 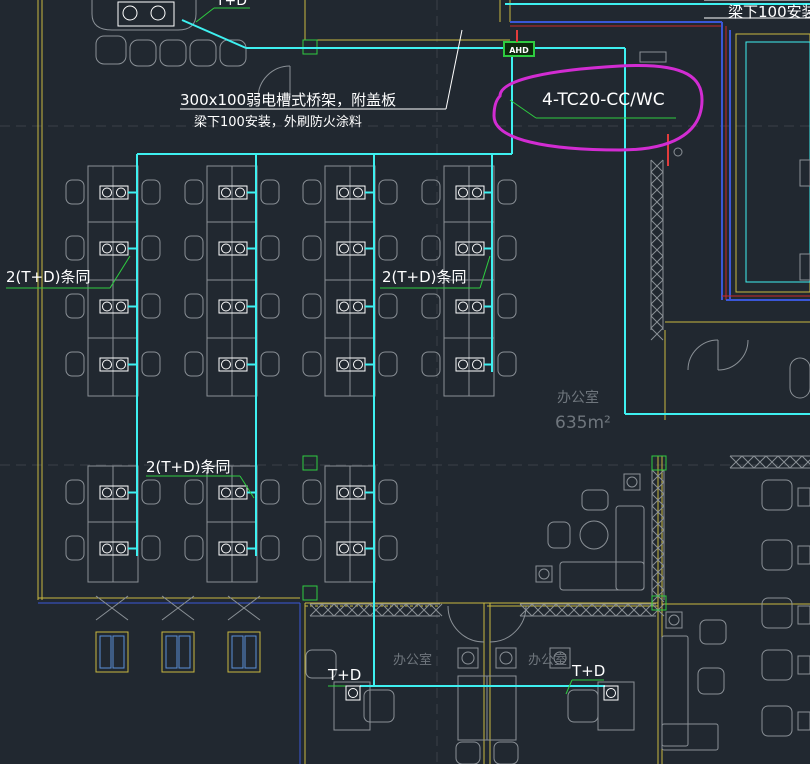 What do you see at coordinates (547, 660) in the screenshot?
I see `room-name-lower-right: 办公室` at bounding box center [547, 660].